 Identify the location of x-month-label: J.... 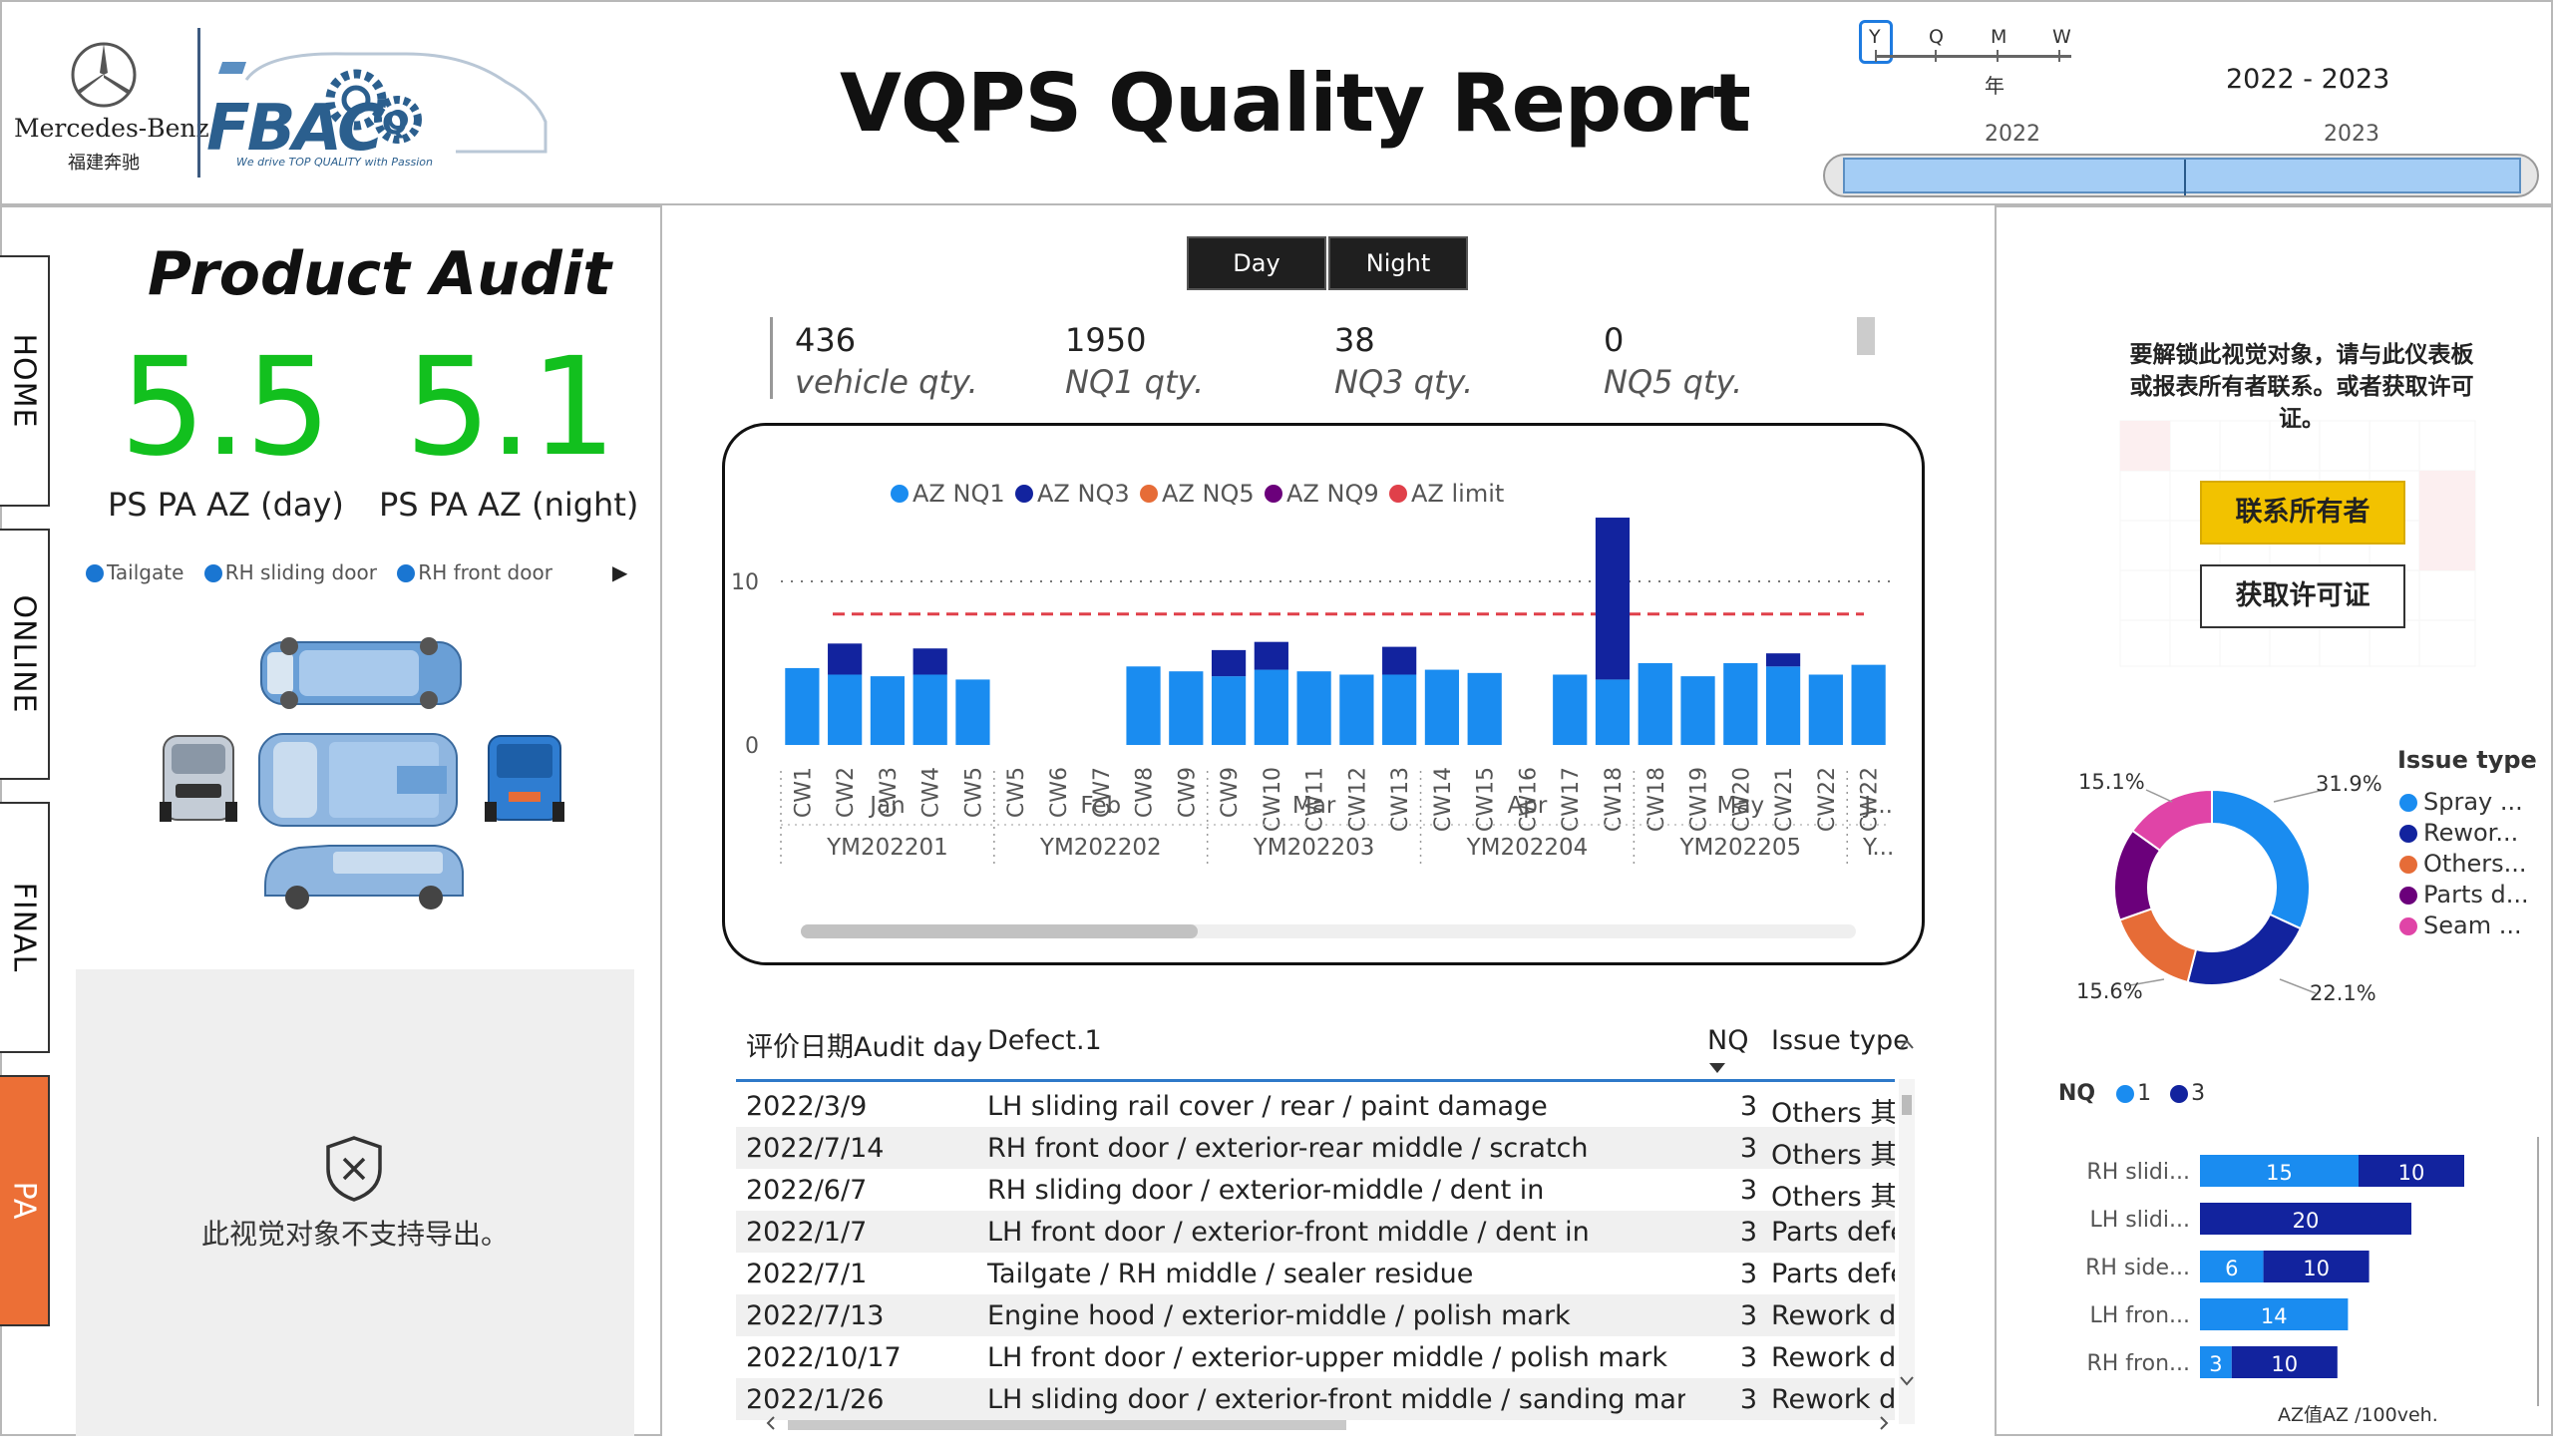
(1878, 806).